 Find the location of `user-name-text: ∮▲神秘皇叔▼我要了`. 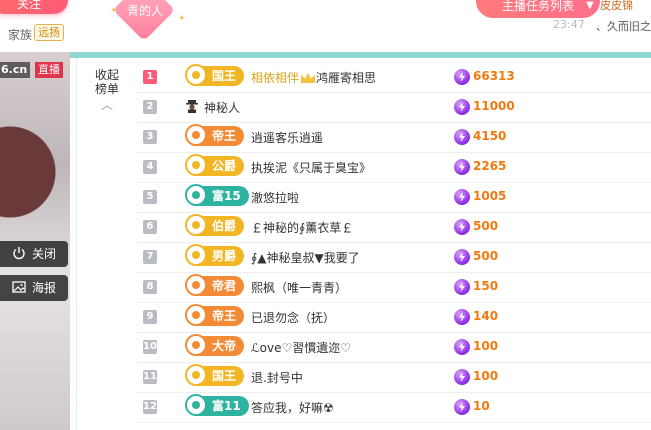

user-name-text: ∮▲神秘皇叔▼我要了 is located at coordinates (305, 258).